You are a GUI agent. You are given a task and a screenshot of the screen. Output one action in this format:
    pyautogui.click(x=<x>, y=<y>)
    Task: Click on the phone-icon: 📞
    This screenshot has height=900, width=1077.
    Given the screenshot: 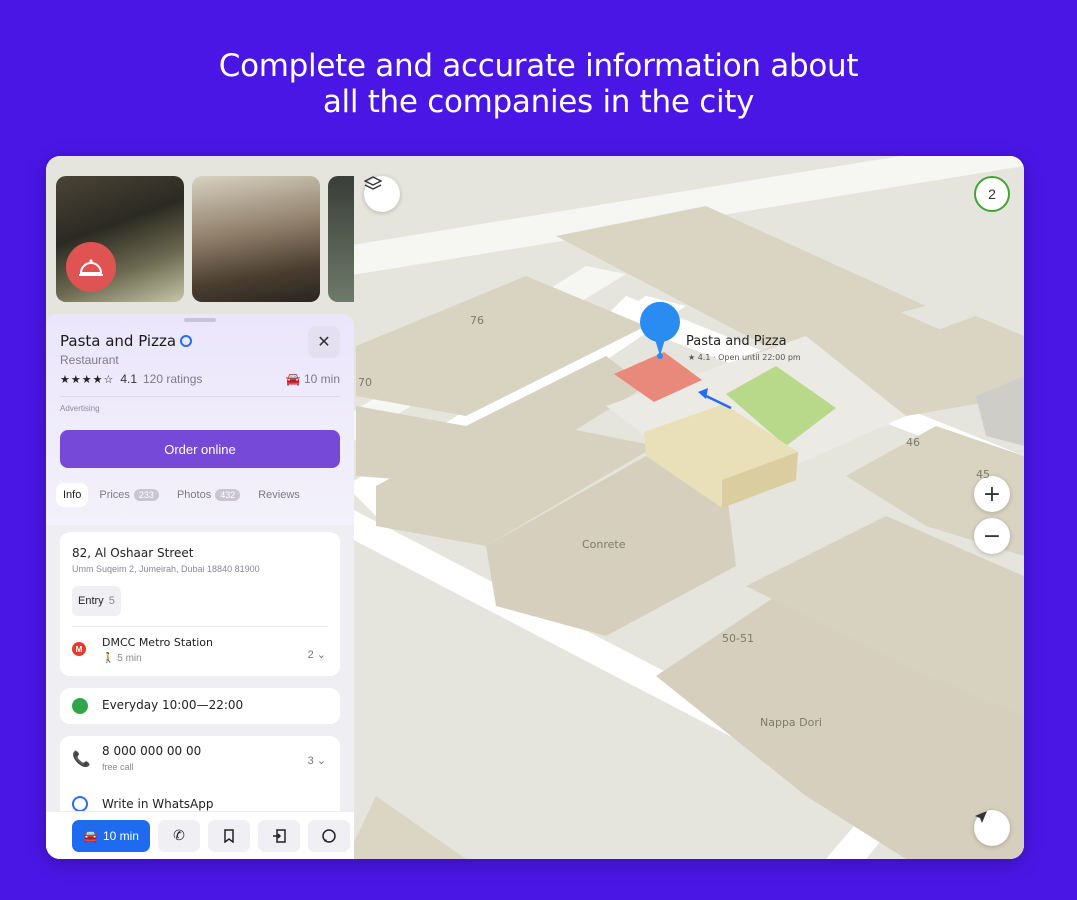 What is the action you would take?
    pyautogui.click(x=81, y=759)
    